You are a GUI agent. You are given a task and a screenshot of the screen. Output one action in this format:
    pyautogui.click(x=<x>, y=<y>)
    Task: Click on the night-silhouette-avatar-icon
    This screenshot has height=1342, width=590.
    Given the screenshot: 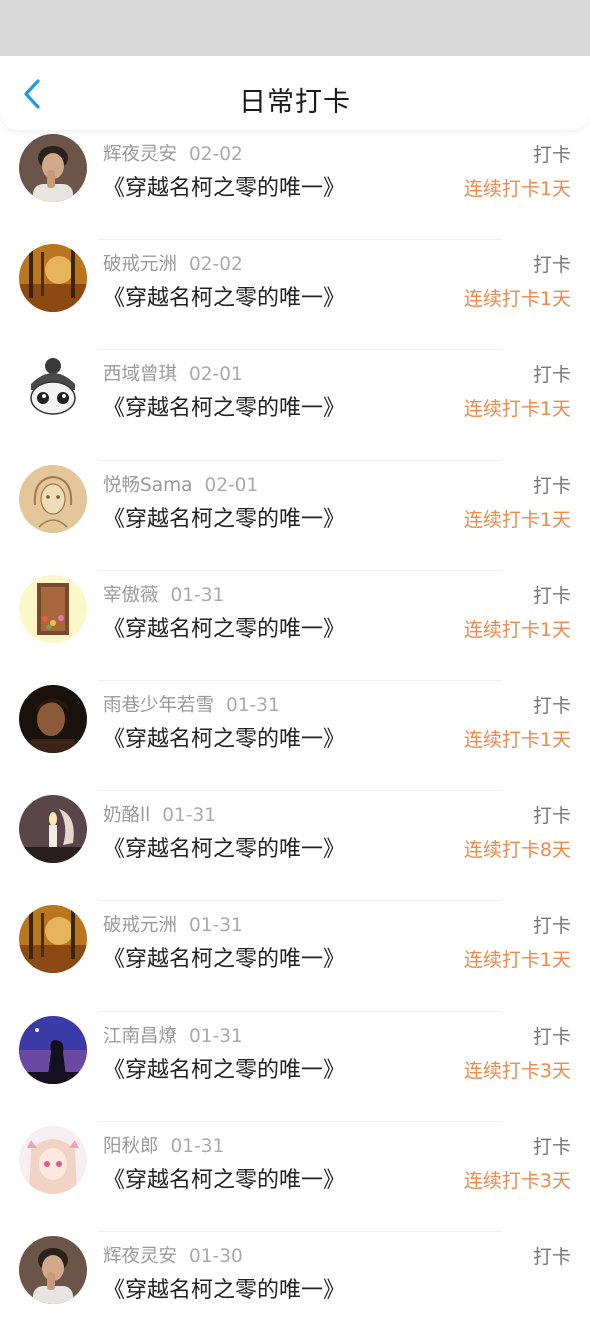 What is the action you would take?
    pyautogui.click(x=53, y=1049)
    